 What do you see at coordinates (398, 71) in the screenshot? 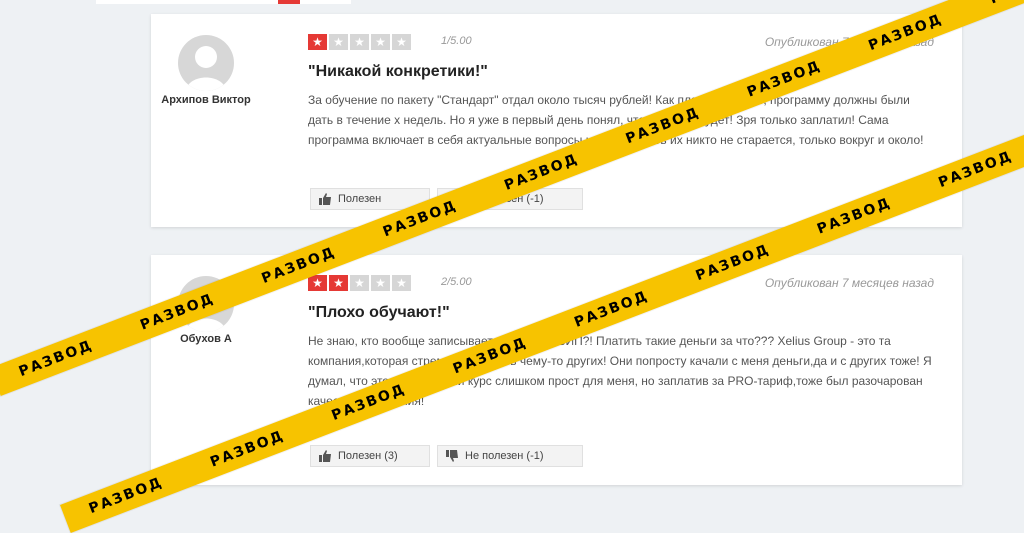
I see `review-title: "Никакой конкретики!"` at bounding box center [398, 71].